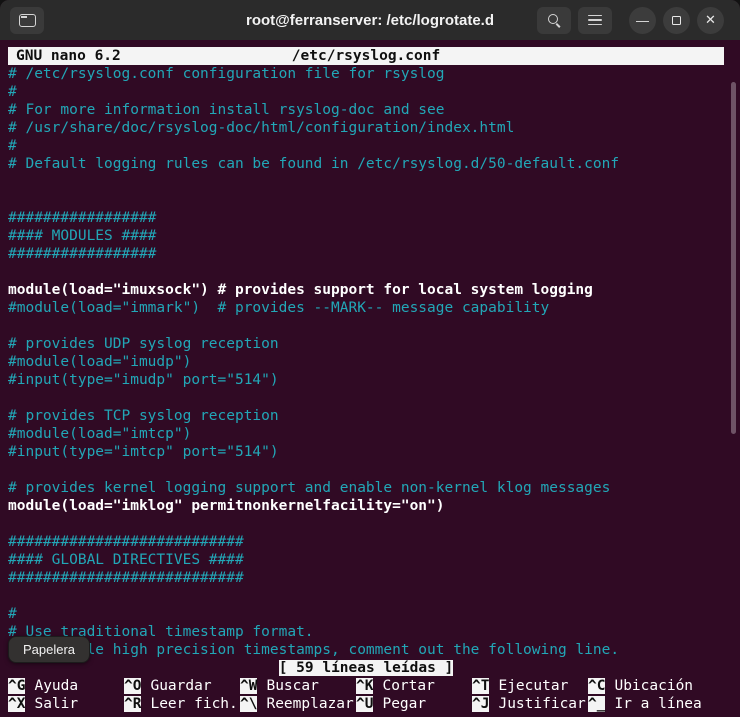  I want to click on shortcut-item: ^J Justificar, so click(530, 704).